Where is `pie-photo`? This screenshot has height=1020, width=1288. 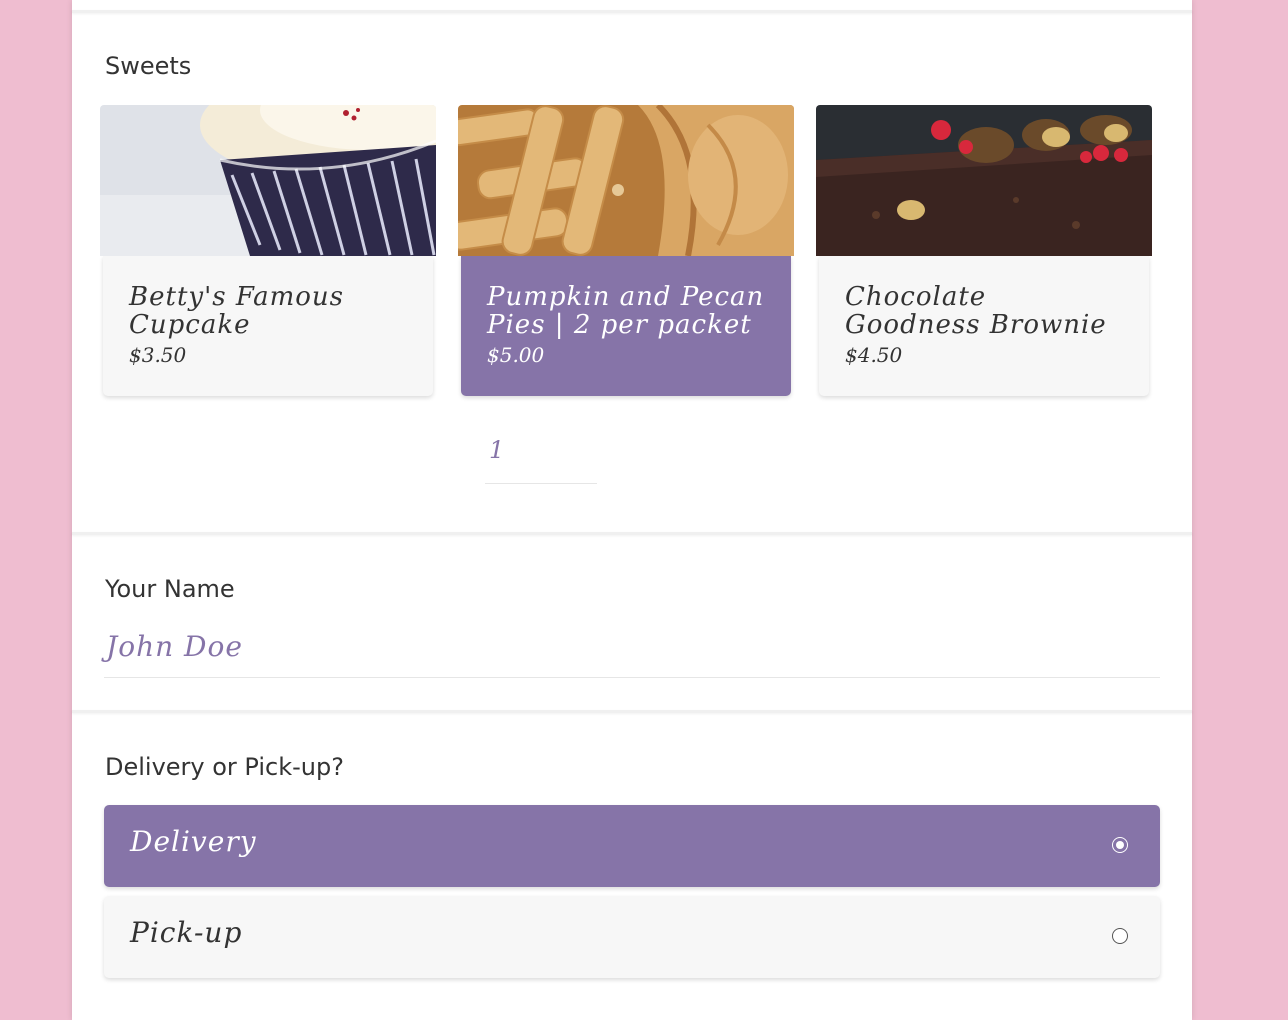 pie-photo is located at coordinates (626, 180).